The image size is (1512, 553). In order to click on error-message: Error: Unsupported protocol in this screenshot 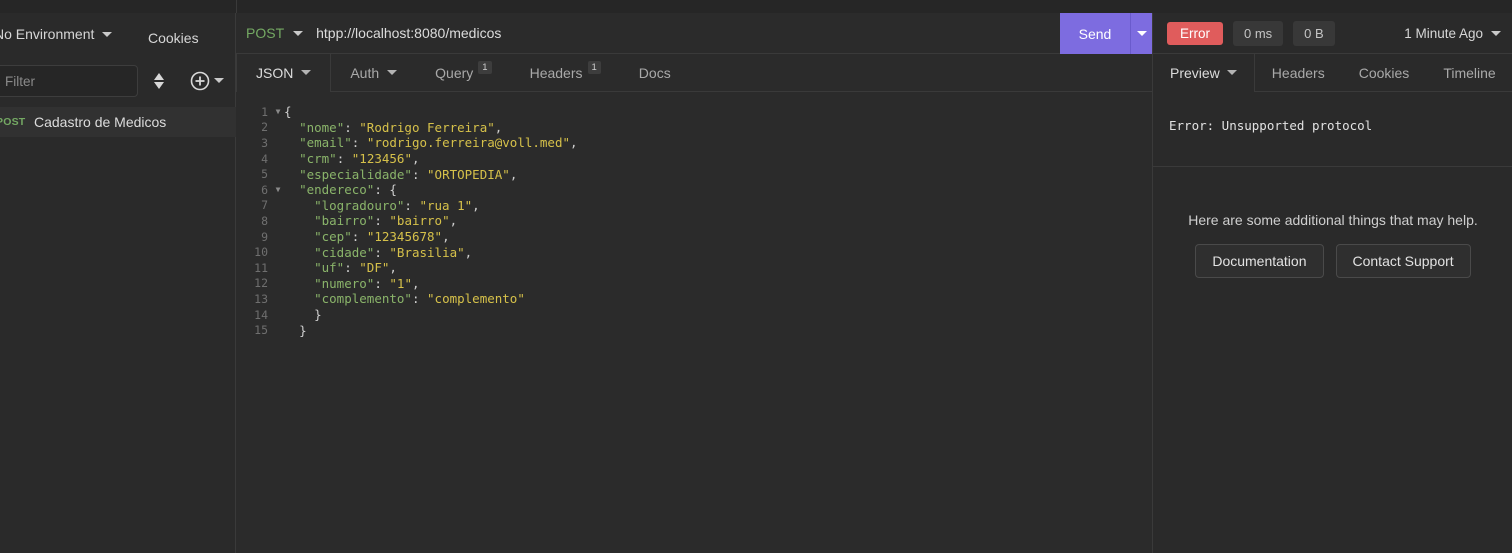, I will do `click(1271, 125)`.